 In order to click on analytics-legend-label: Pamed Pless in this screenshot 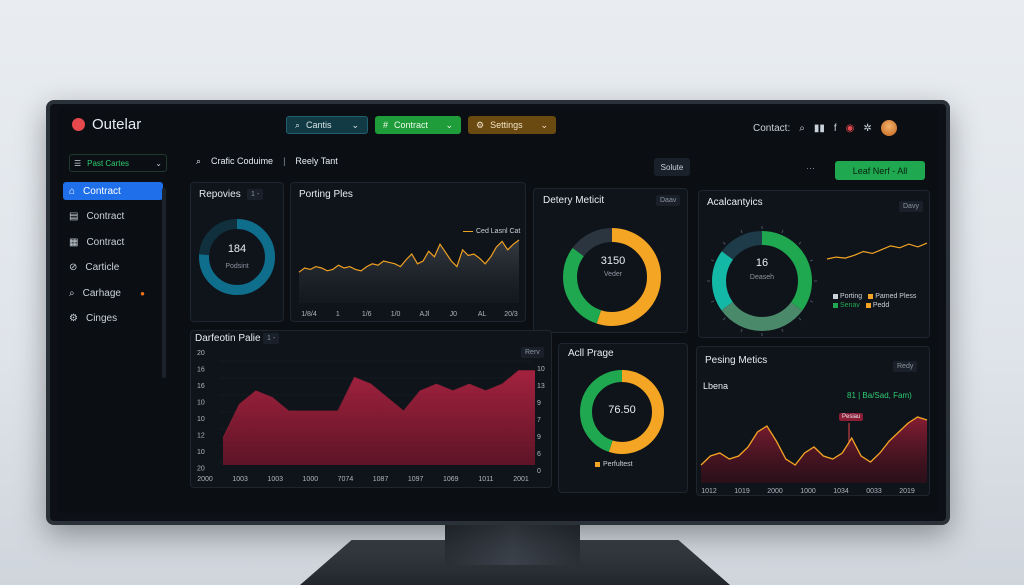, I will do `click(896, 296)`.